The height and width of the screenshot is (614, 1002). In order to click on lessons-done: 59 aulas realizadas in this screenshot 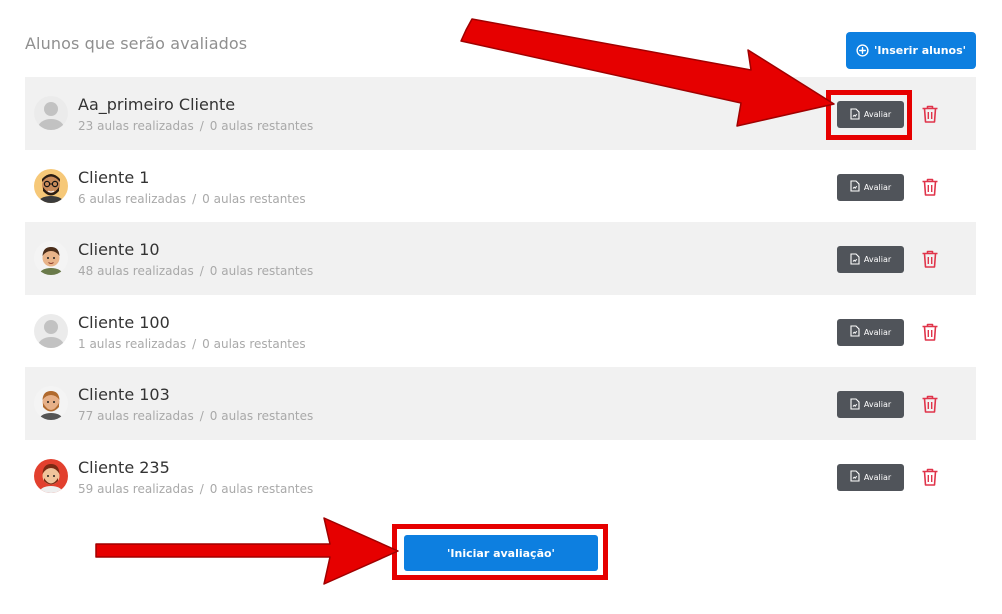, I will do `click(136, 488)`.